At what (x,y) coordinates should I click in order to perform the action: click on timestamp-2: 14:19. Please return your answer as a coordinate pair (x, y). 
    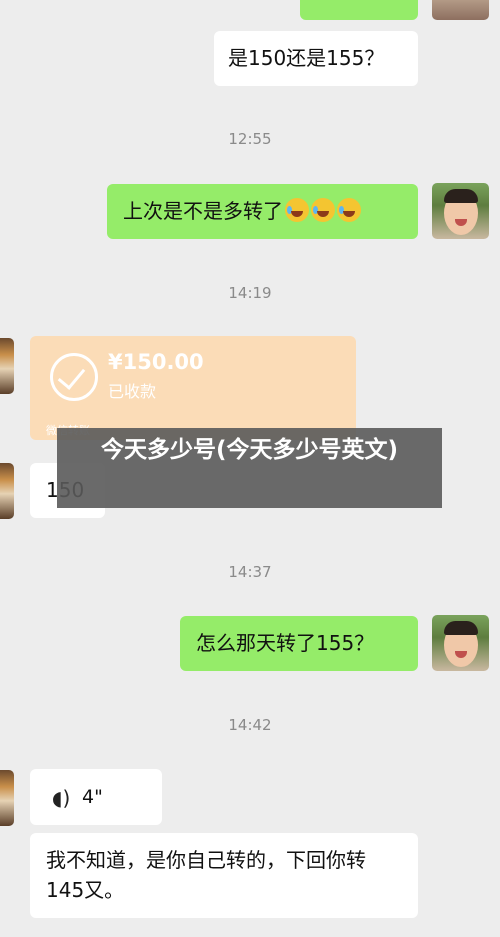
    Looking at the image, I should click on (250, 293).